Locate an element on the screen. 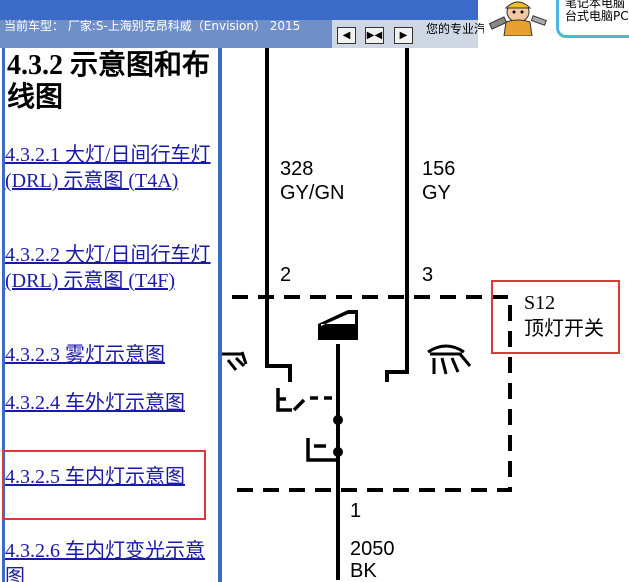  nav-link-exterior-lights: 4.3.2.4 车外灯示意图 is located at coordinates (111, 403).